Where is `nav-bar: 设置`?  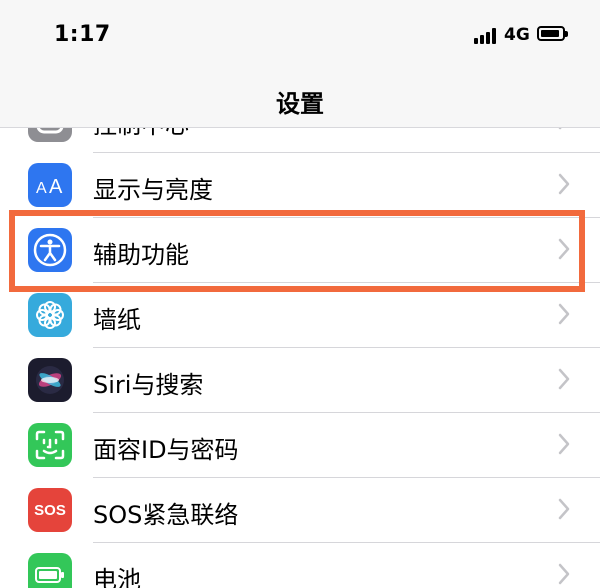 nav-bar: 设置 is located at coordinates (300, 100).